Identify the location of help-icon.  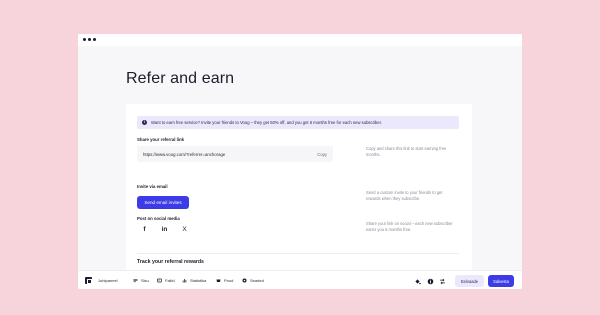
(430, 281).